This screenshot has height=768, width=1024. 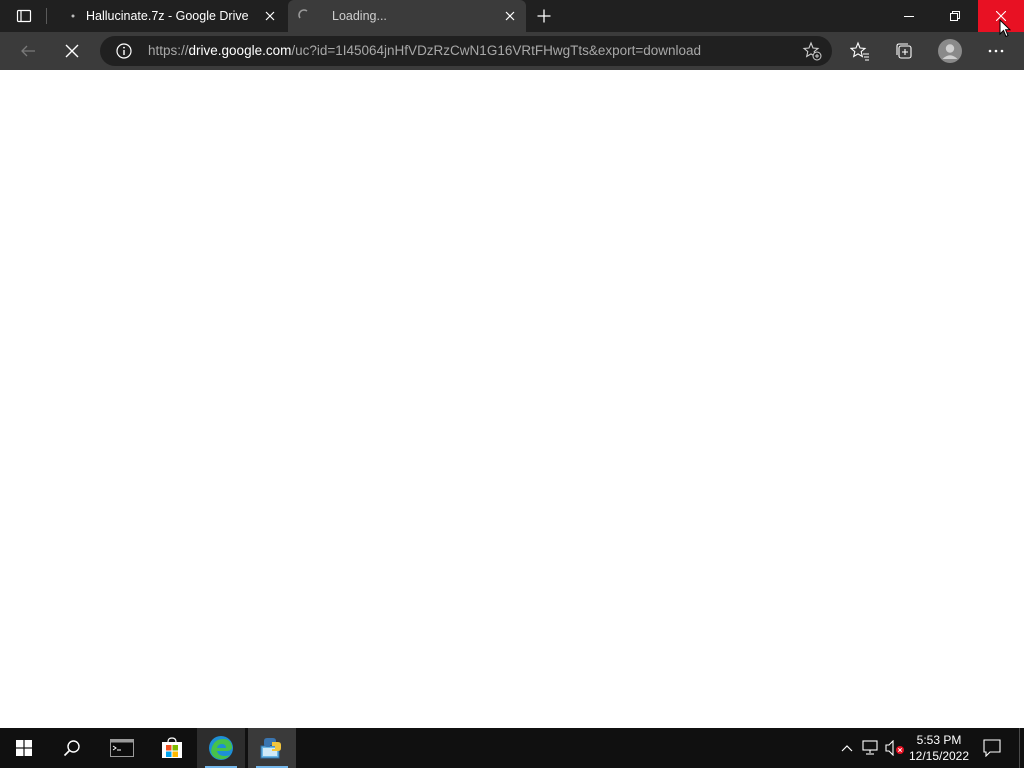 What do you see at coordinates (168, 50) in the screenshot?
I see `url-prefix: https://` at bounding box center [168, 50].